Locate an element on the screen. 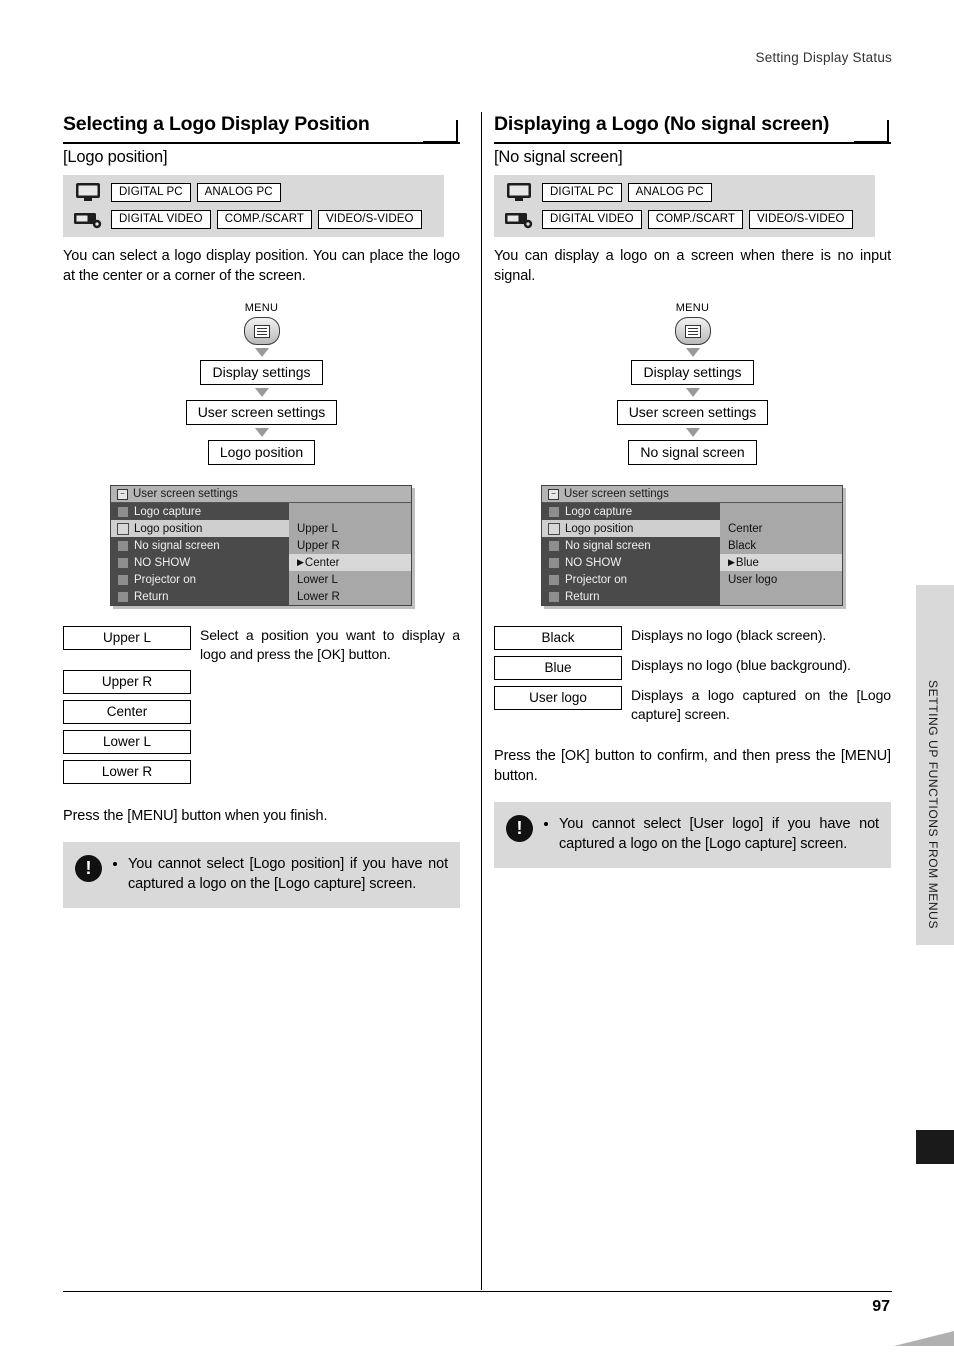  left-osd-title-text: User screen settings is located at coordinates (185, 494).